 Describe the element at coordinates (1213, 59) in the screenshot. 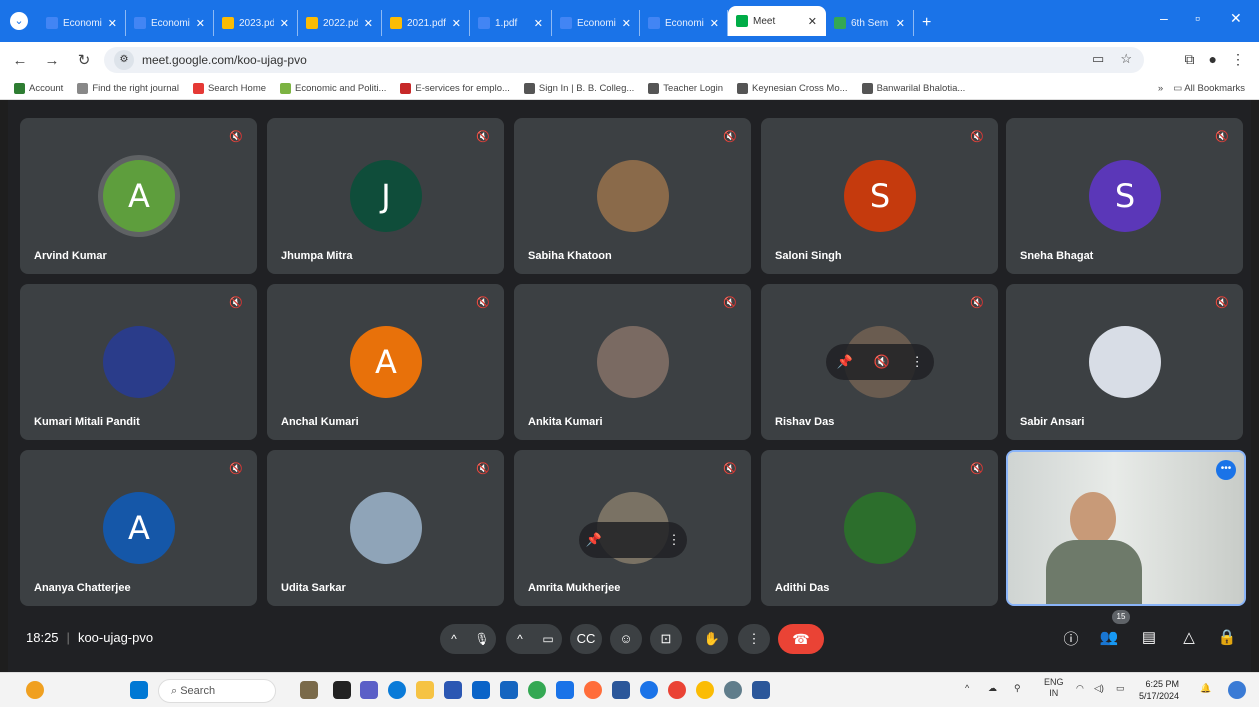

I see `profile-avatar: ●` at that location.